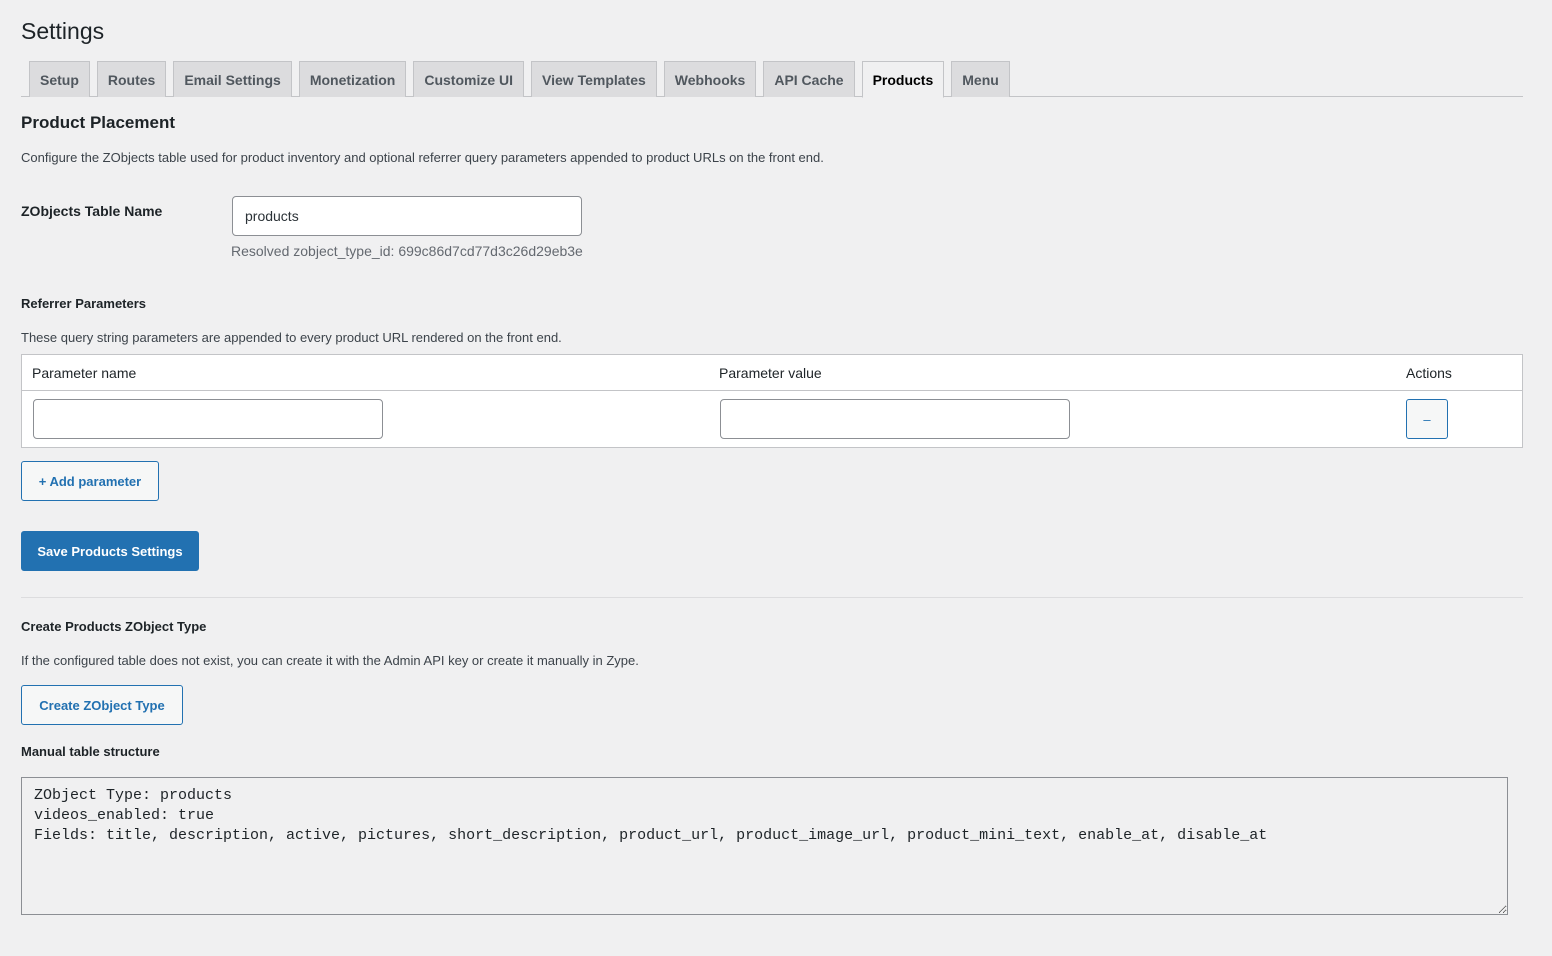 This screenshot has height=956, width=1552. I want to click on tab-routes: Routes, so click(131, 79).